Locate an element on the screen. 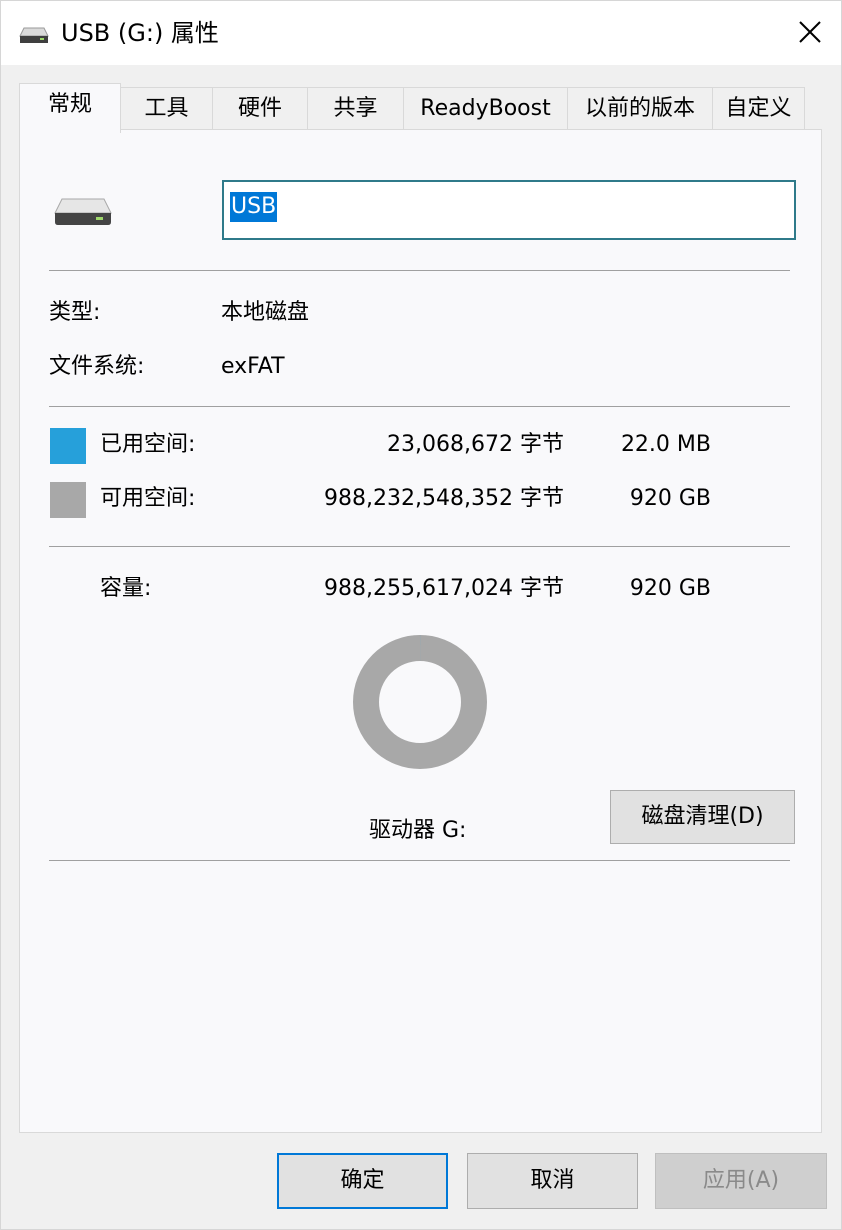  used-space-label: 已用空间: is located at coordinates (148, 444).